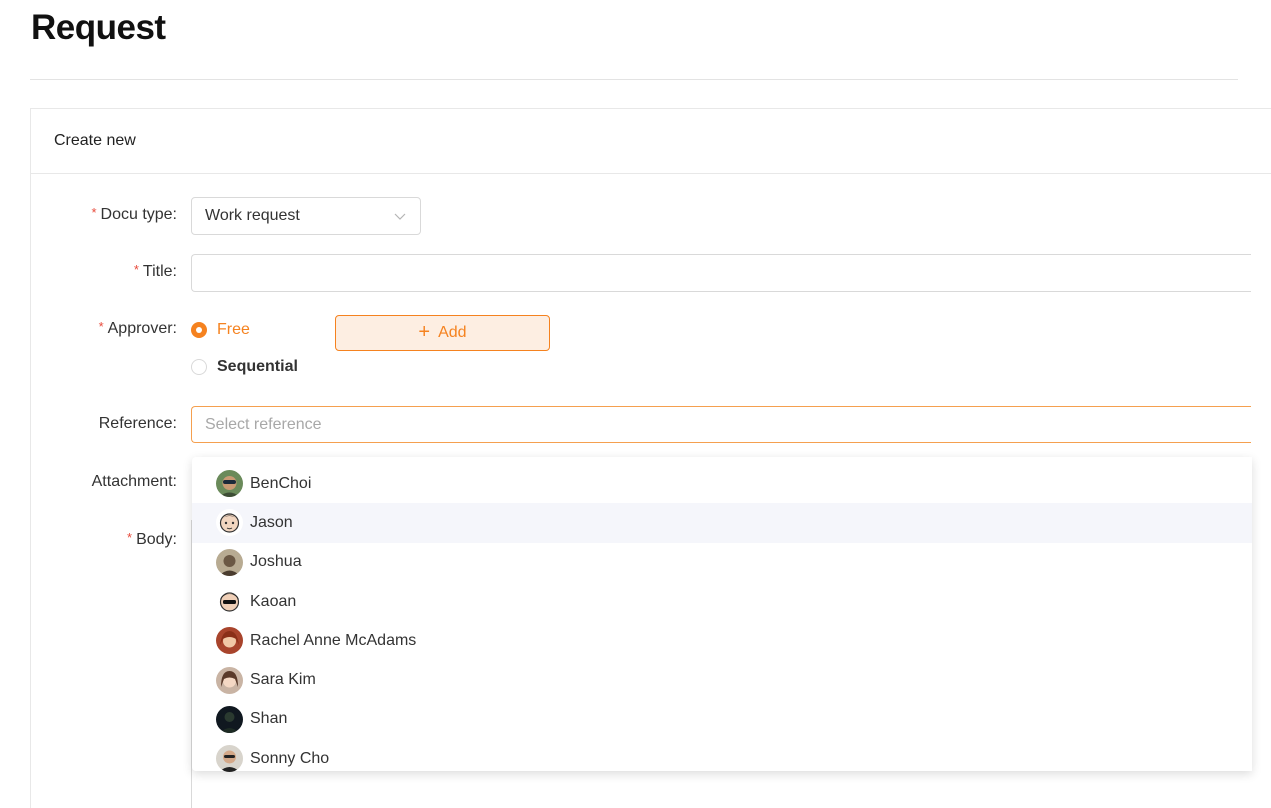 Image resolution: width=1271 pixels, height=808 pixels. I want to click on docu-type-select: Work request, so click(306, 216).